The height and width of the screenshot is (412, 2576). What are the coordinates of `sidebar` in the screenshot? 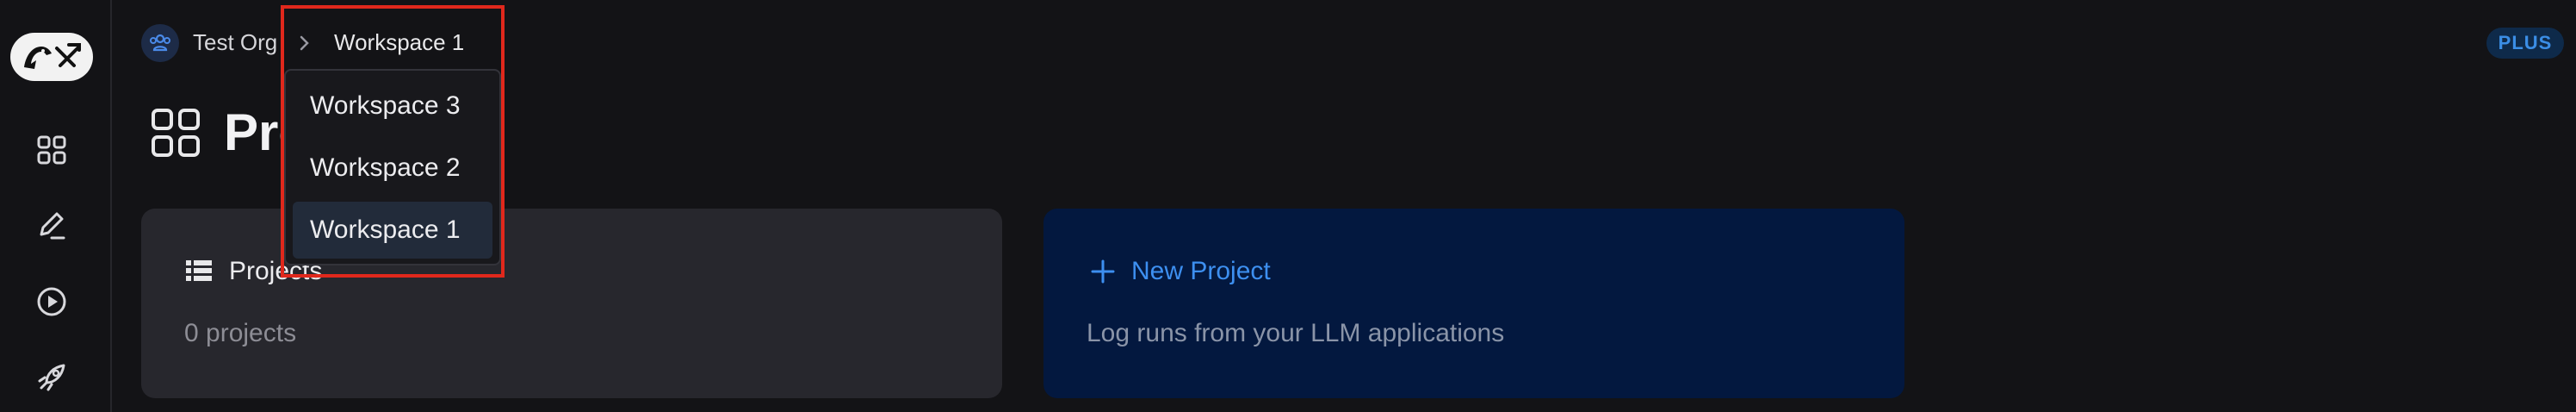 It's located at (56, 206).